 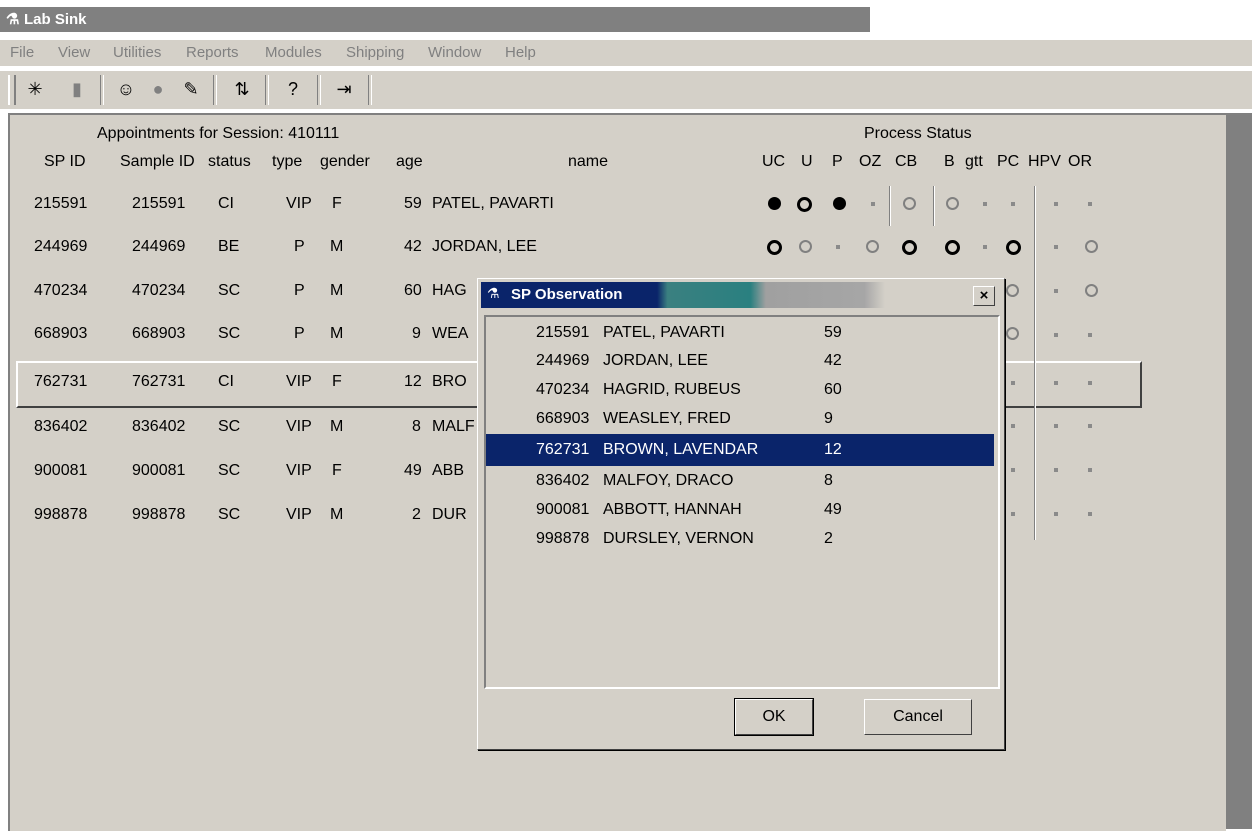 What do you see at coordinates (1035, 363) in the screenshot?
I see `status-separator` at bounding box center [1035, 363].